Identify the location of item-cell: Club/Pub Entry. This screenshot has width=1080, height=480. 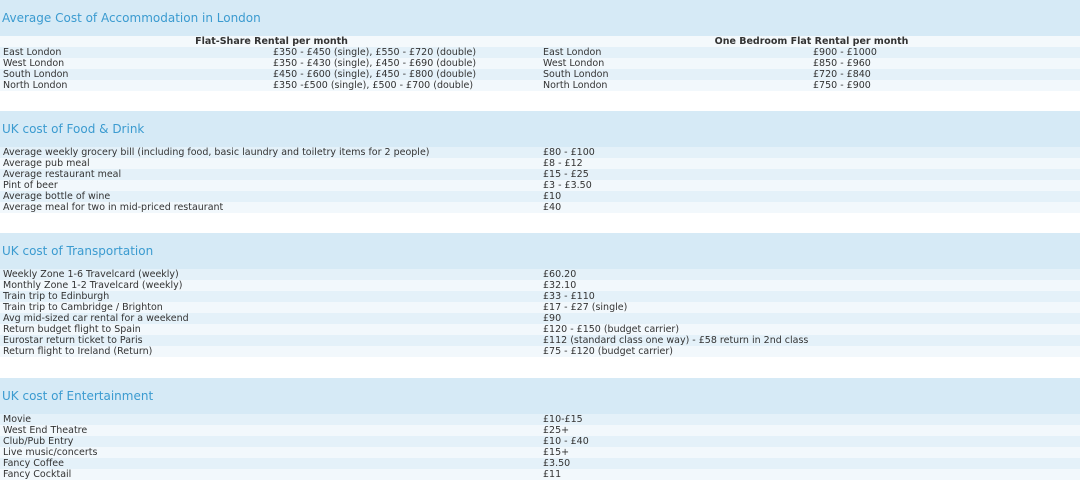
(38, 441).